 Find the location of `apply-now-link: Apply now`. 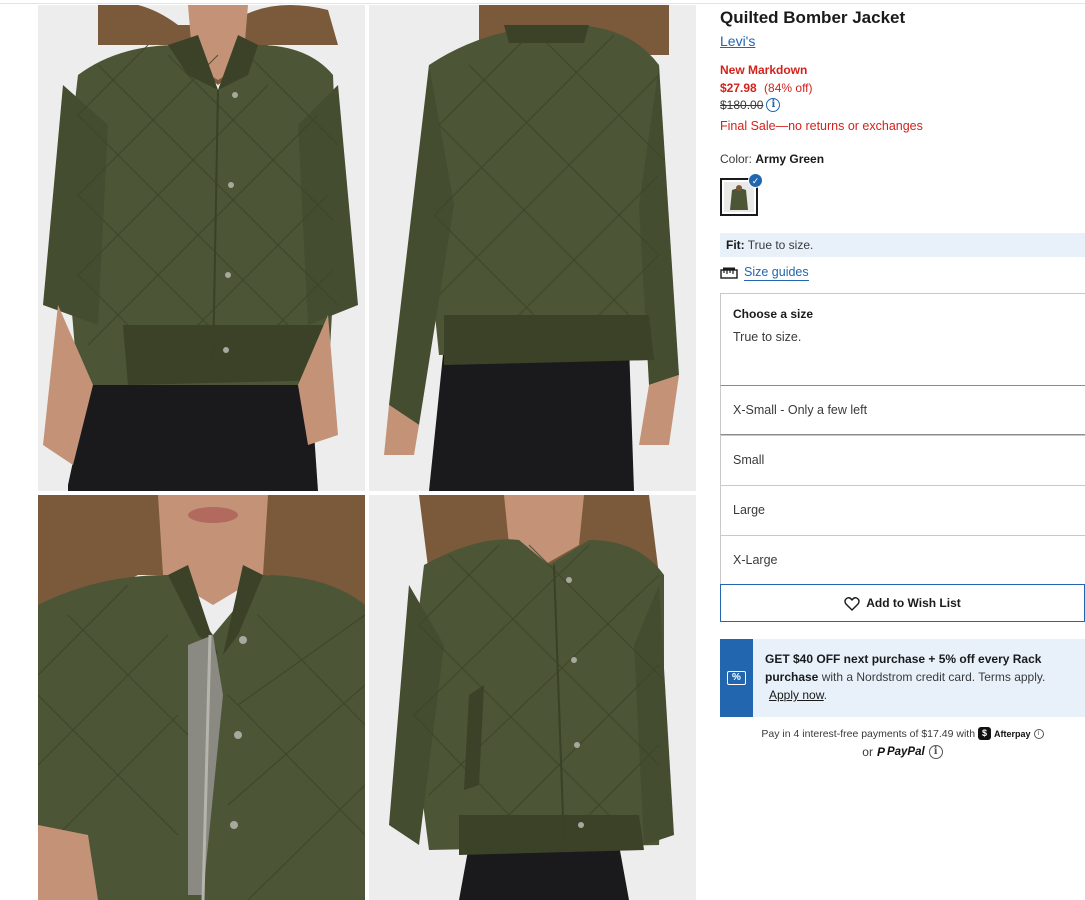

apply-now-link: Apply now is located at coordinates (796, 695).